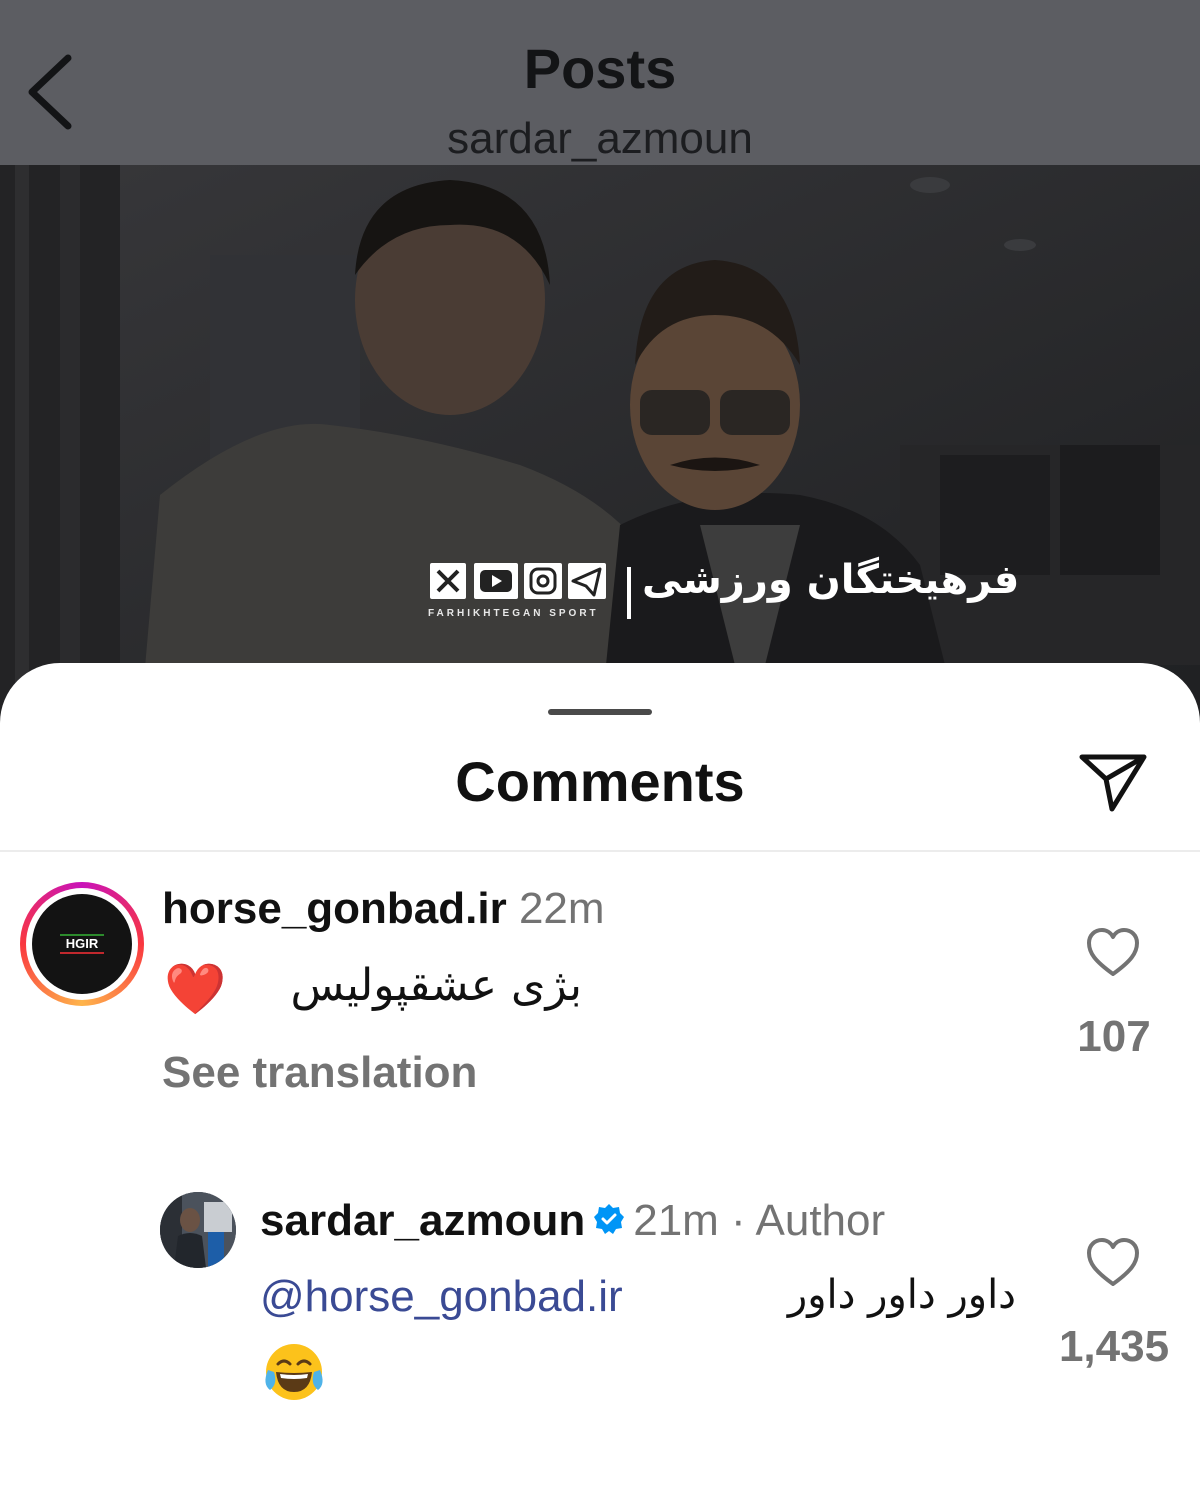 This screenshot has width=1200, height=1497. What do you see at coordinates (831, 580) in the screenshot?
I see `watermark-logo: فرهیختگان ورزشی` at bounding box center [831, 580].